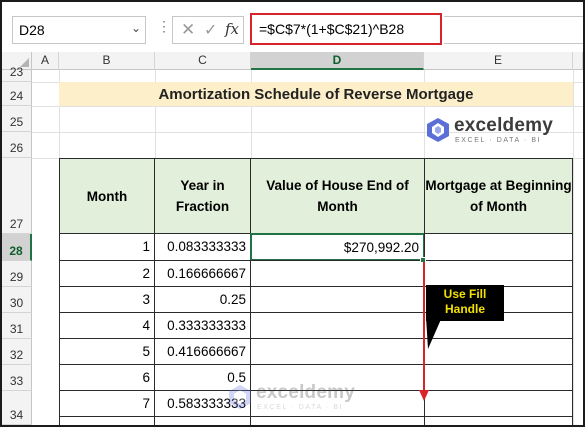 This screenshot has width=585, height=427. Describe the element at coordinates (503, 125) in the screenshot. I see `logo-name: exceldemy` at that location.